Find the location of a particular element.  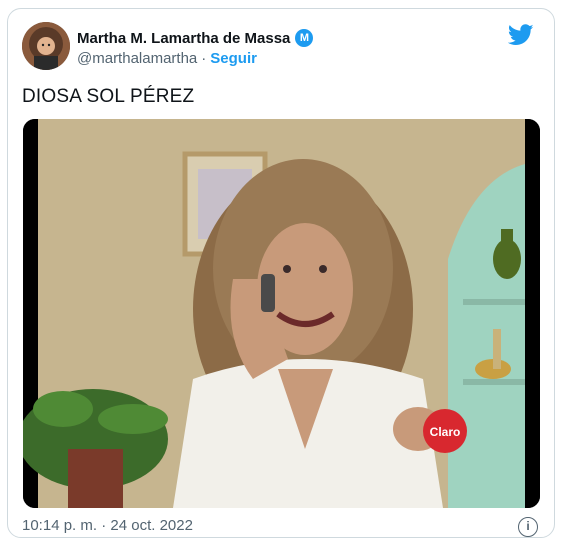

avatar is located at coordinates (46, 46).